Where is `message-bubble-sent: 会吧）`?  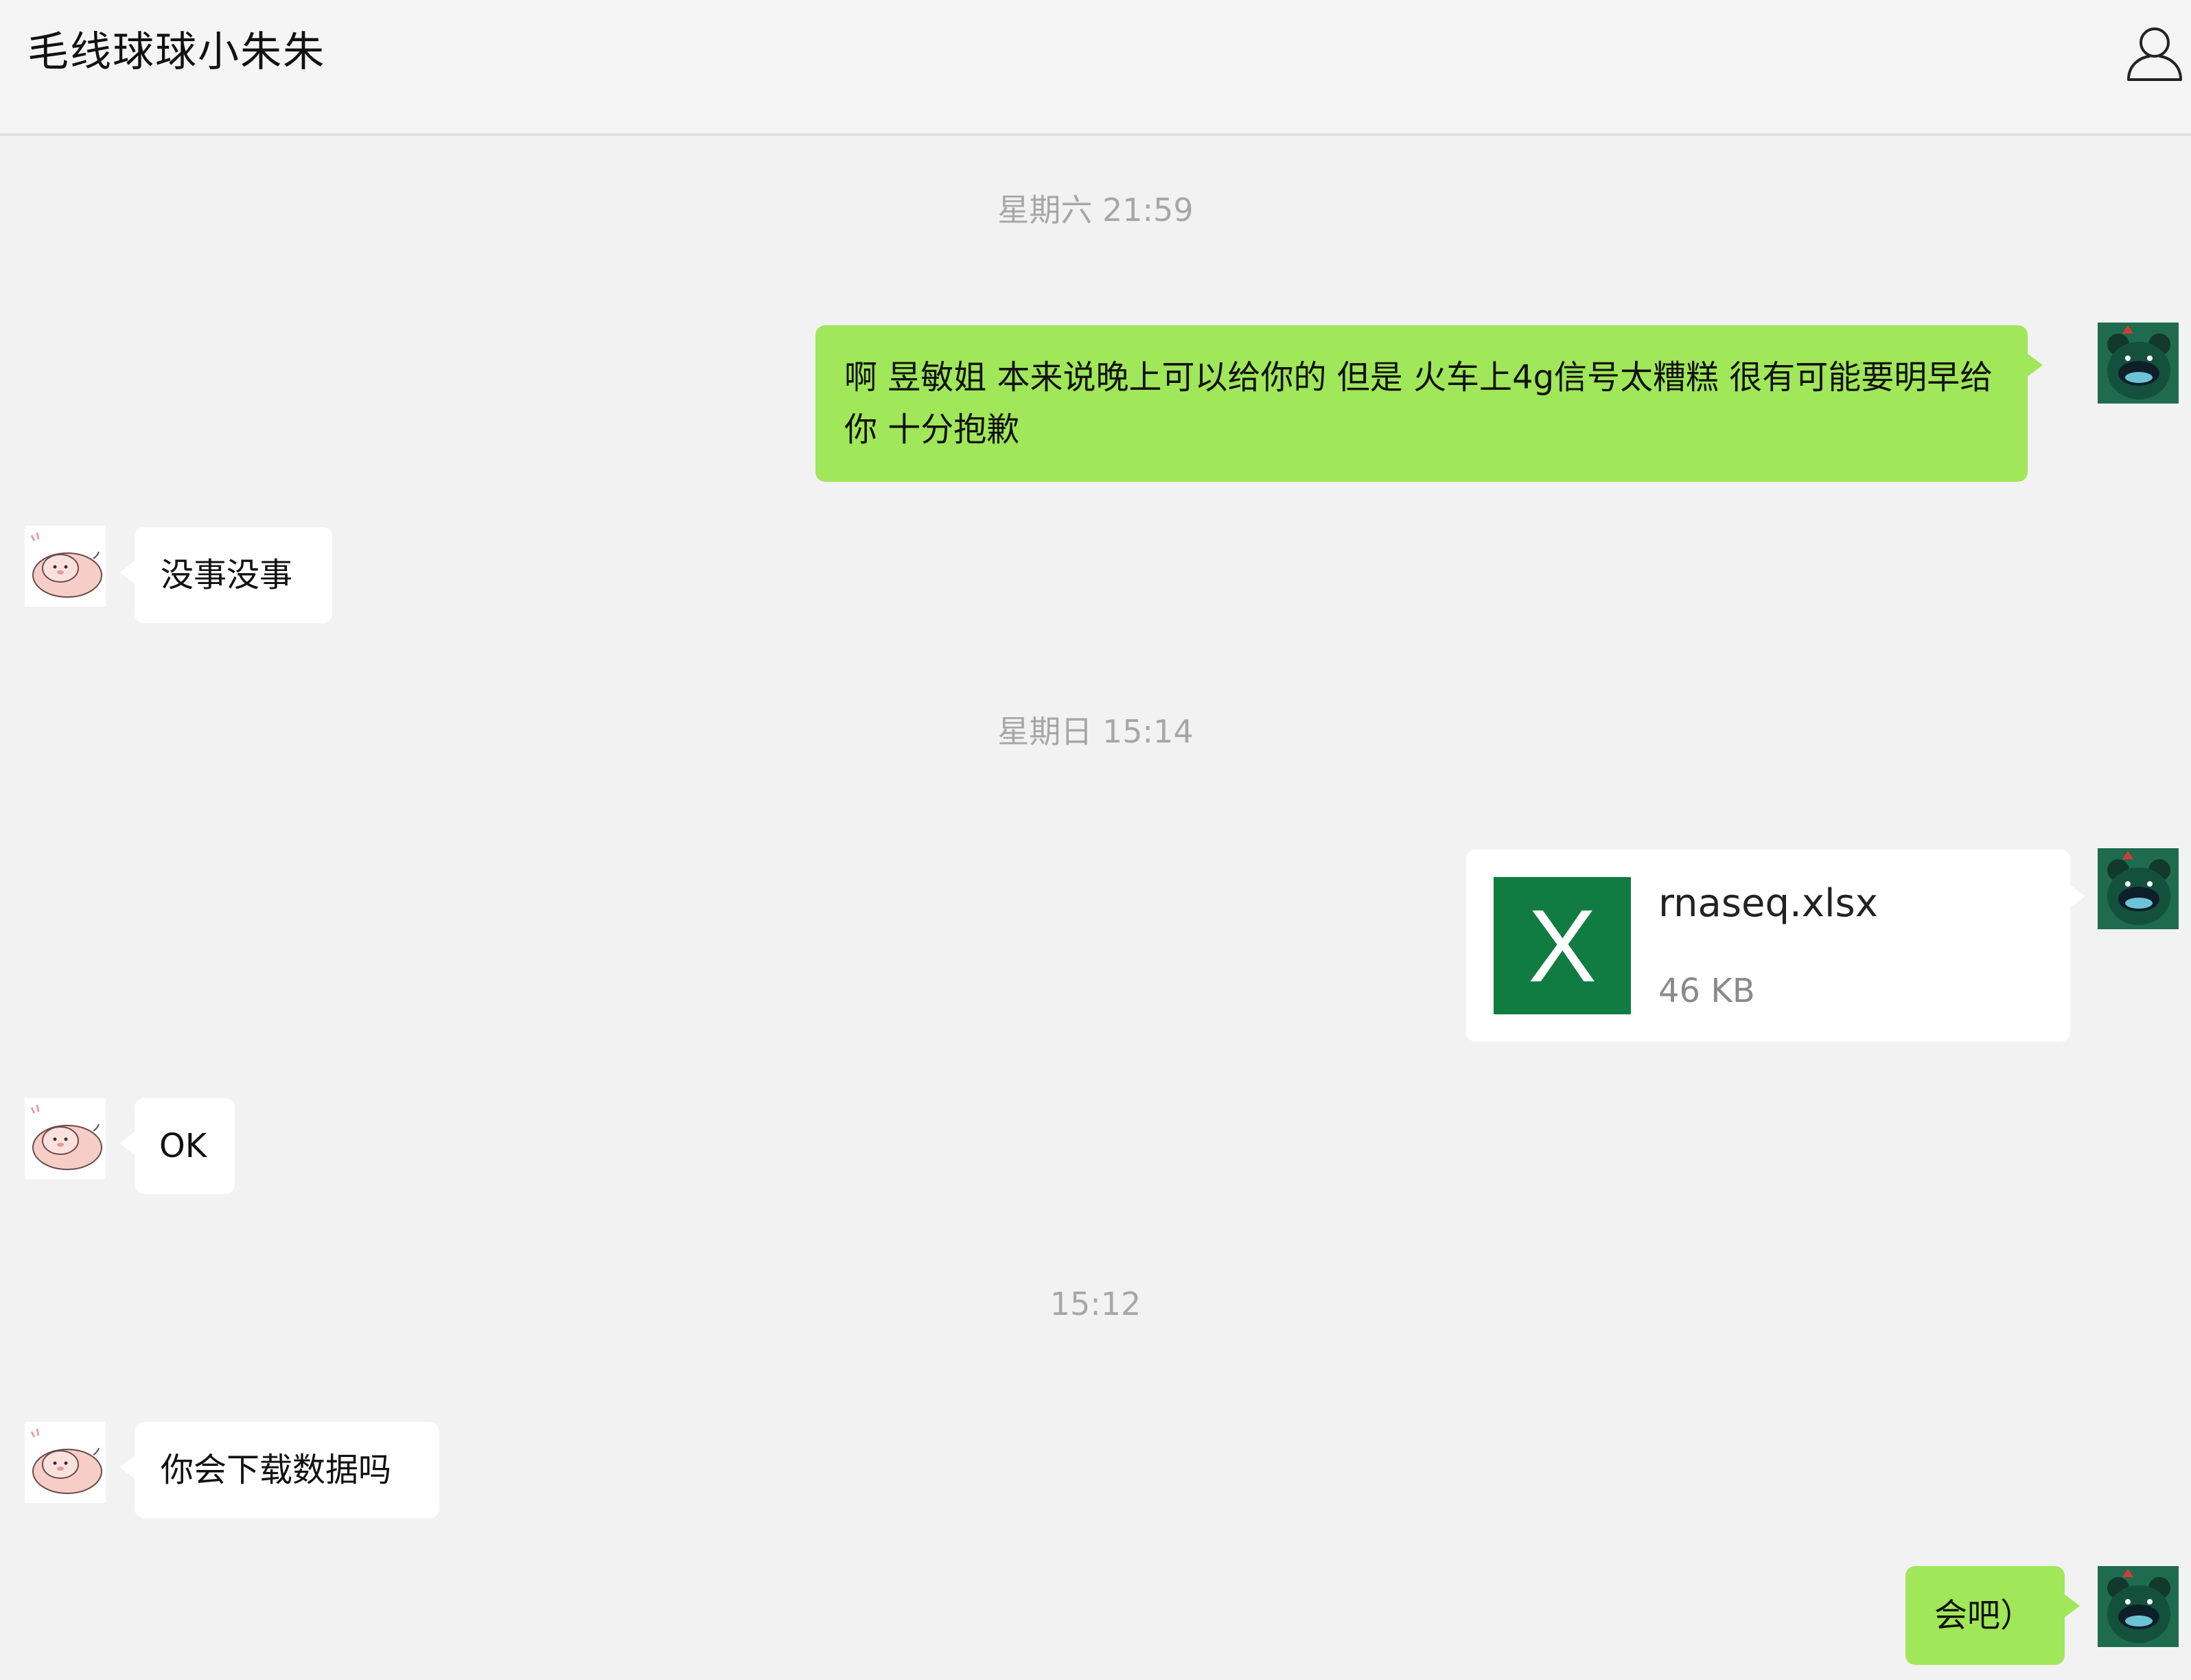 message-bubble-sent: 会吧） is located at coordinates (1992, 1615).